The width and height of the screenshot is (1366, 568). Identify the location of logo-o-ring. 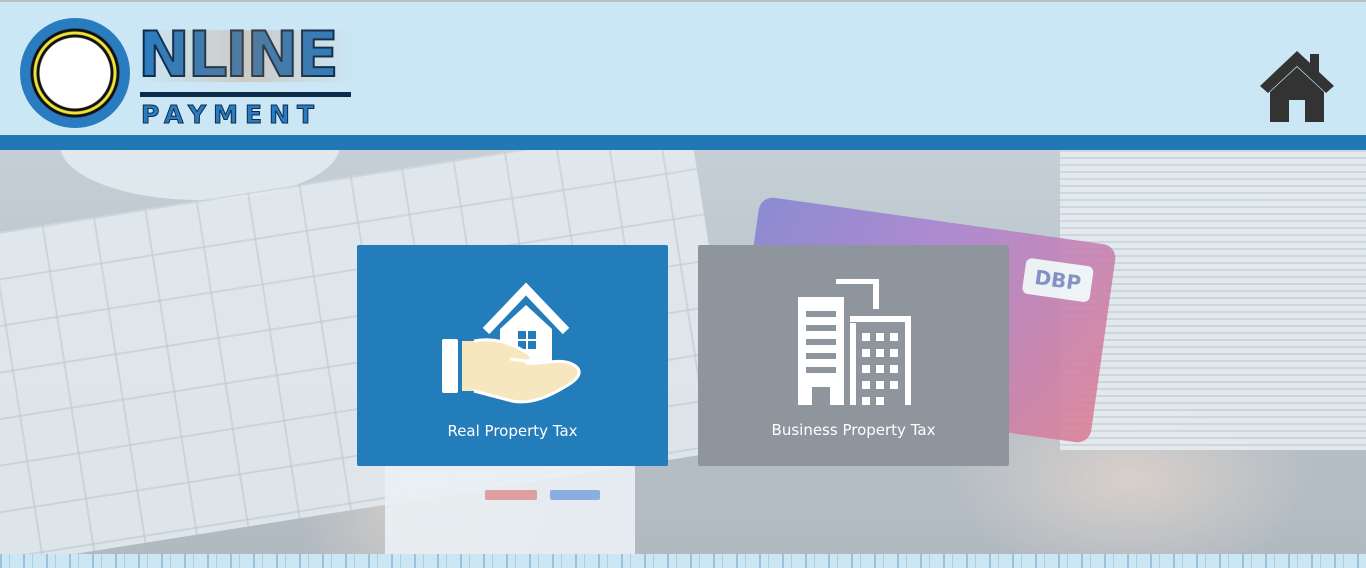
(75, 73).